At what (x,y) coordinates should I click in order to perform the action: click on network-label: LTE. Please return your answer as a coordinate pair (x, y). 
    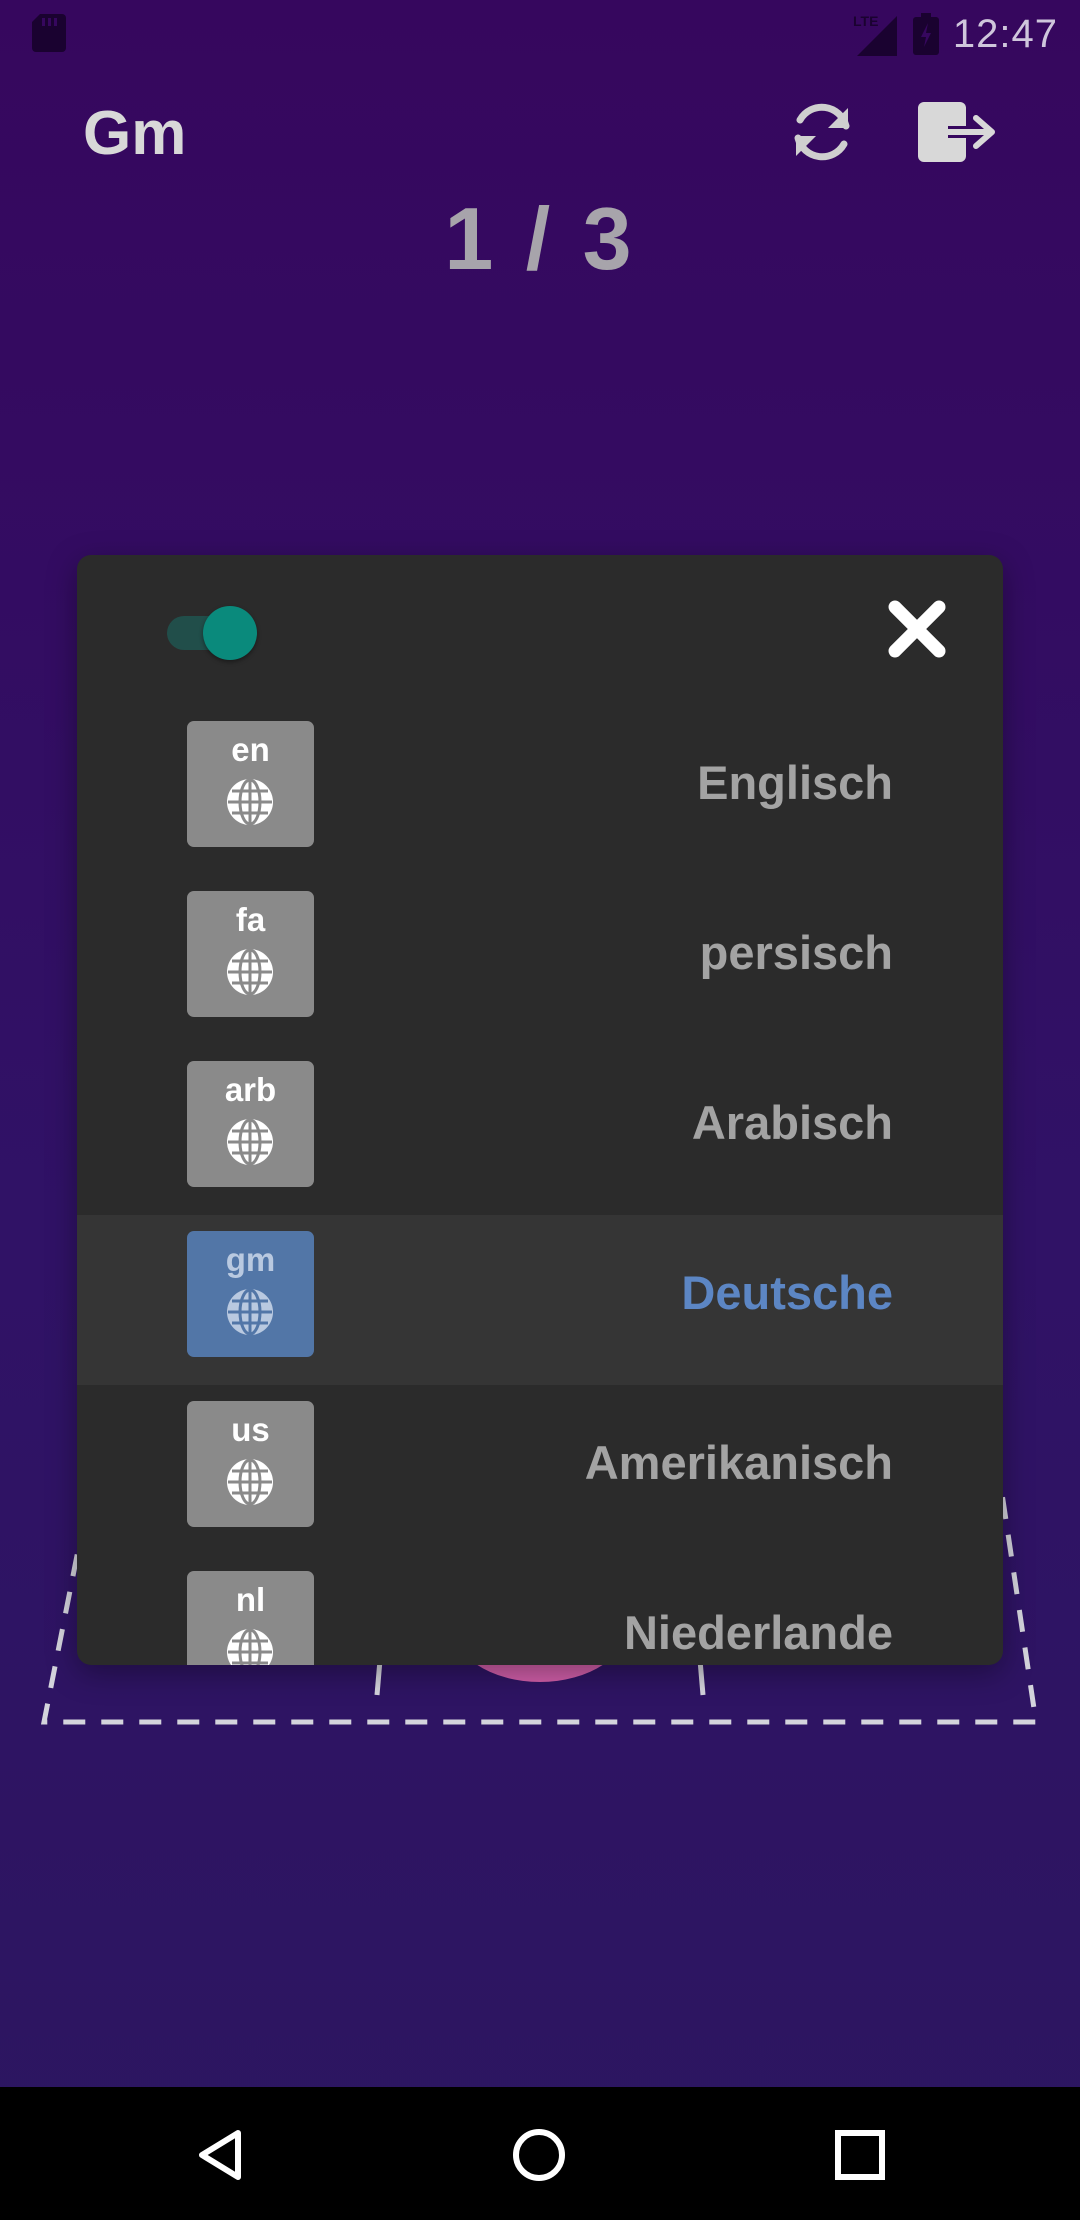
    Looking at the image, I should click on (865, 21).